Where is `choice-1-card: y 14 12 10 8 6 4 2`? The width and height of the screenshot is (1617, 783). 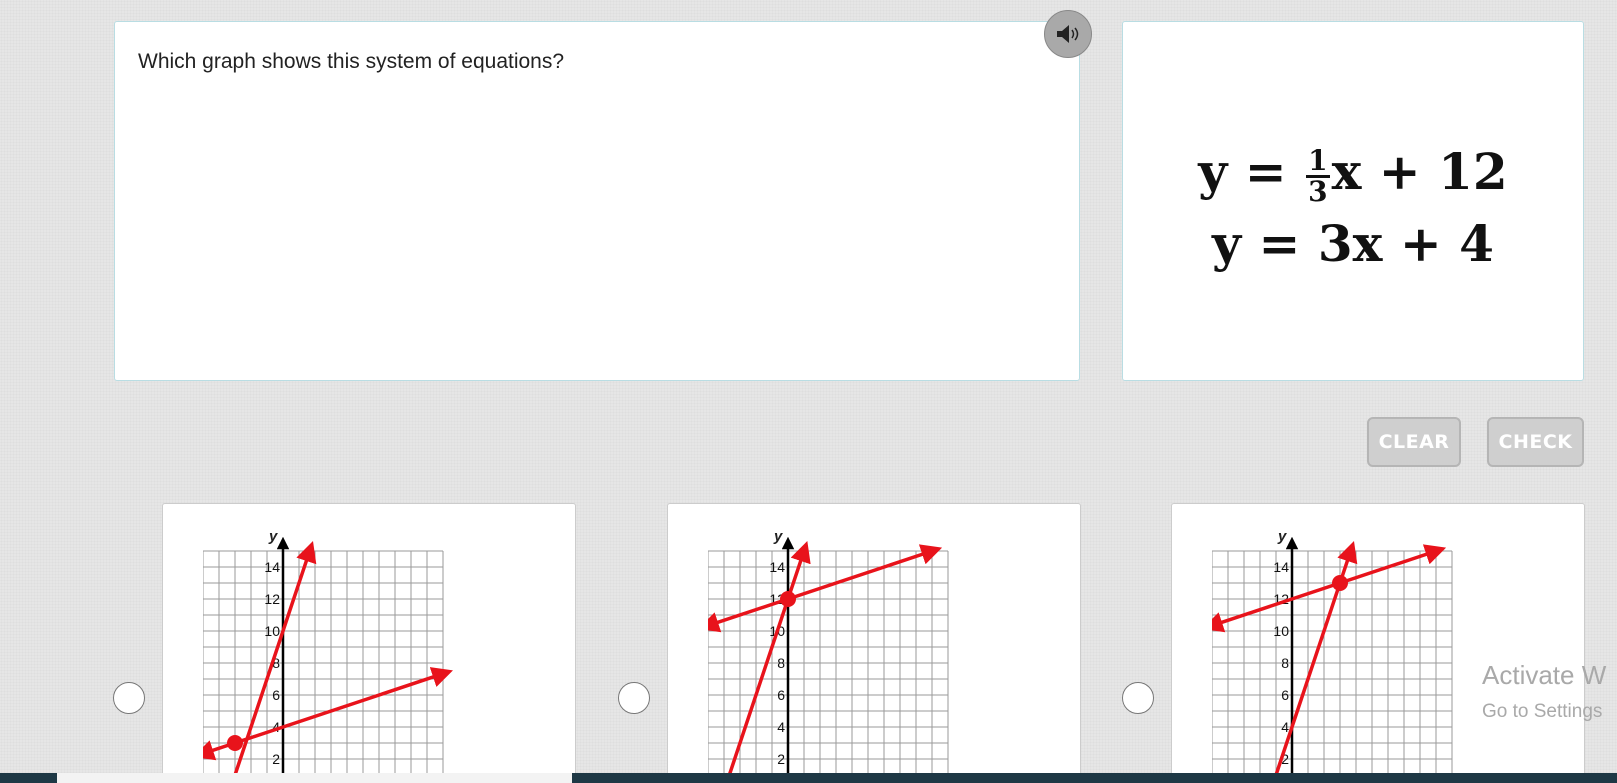 choice-1-card: y 14 12 10 8 6 4 2 is located at coordinates (369, 643).